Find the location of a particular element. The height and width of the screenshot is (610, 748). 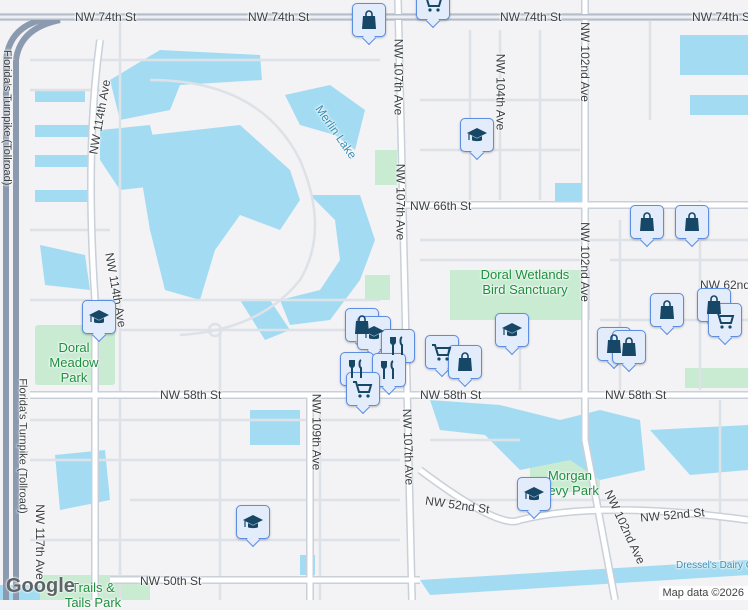

street-label: NW 66th St is located at coordinates (440, 206).